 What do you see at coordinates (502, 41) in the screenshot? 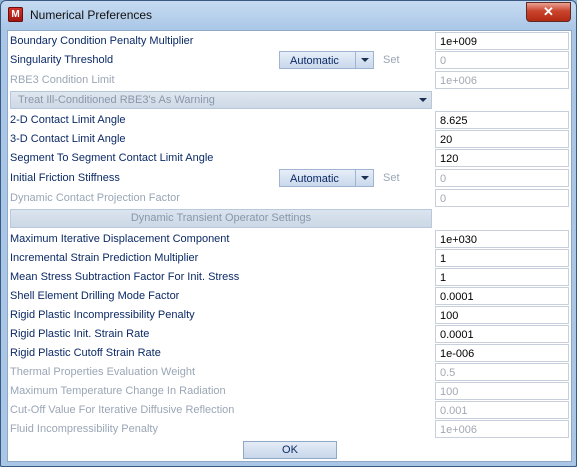
I see `value-field: 1e+009` at bounding box center [502, 41].